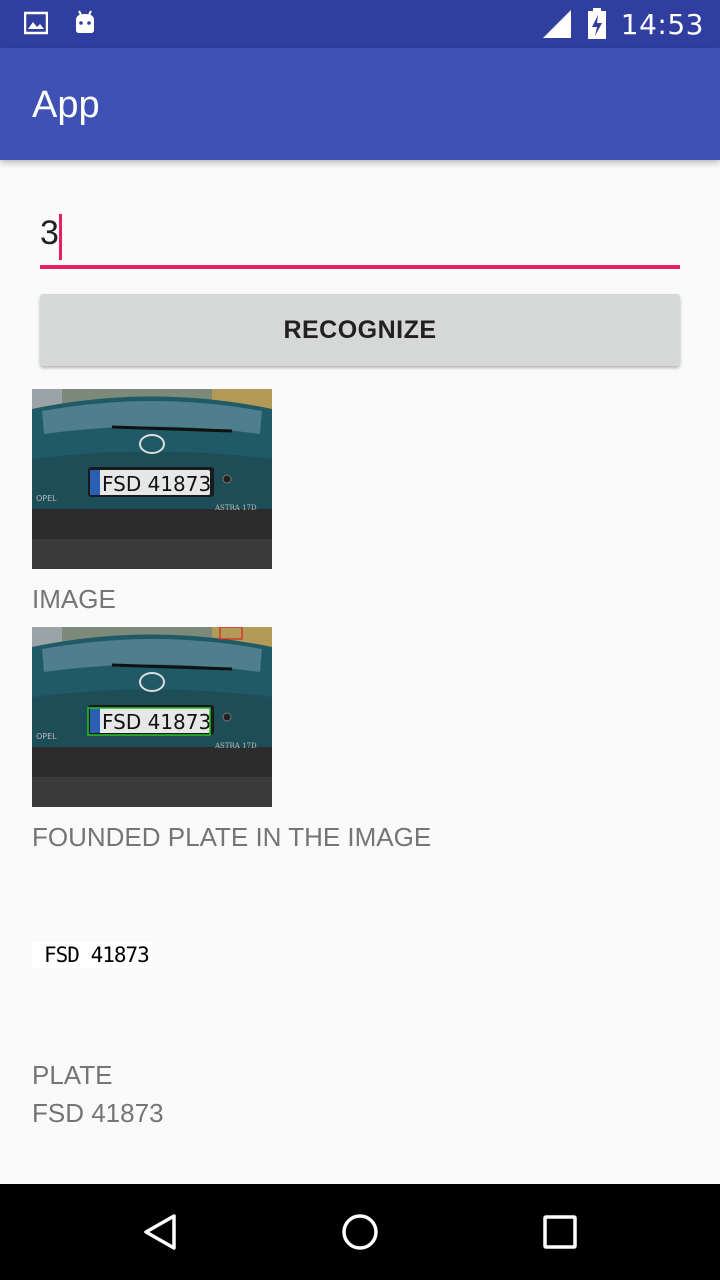 The height and width of the screenshot is (1280, 720). Describe the element at coordinates (49, 233) in the screenshot. I see `input-value: 3` at that location.